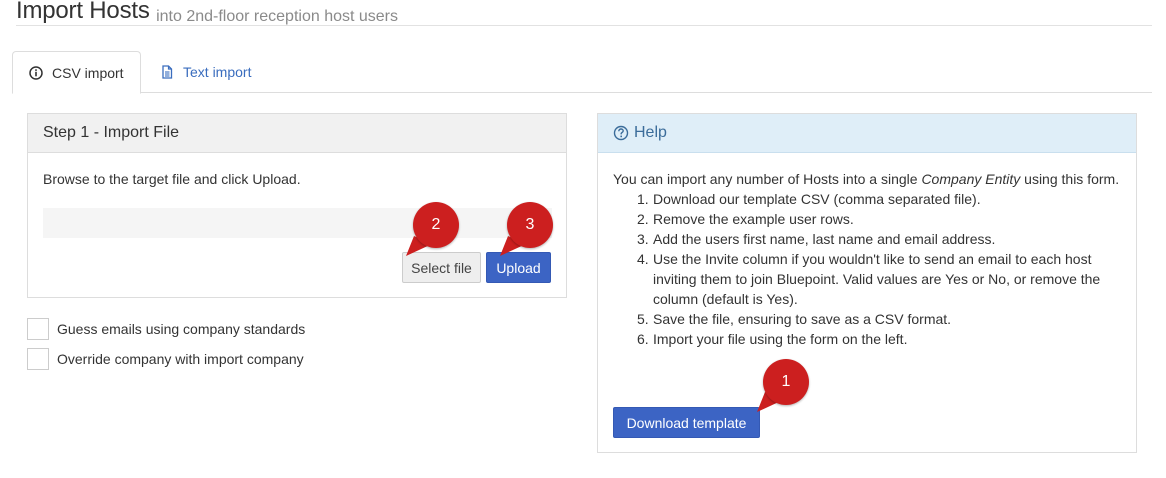 This screenshot has height=478, width=1166. I want to click on help-heading-label: Help, so click(650, 132).